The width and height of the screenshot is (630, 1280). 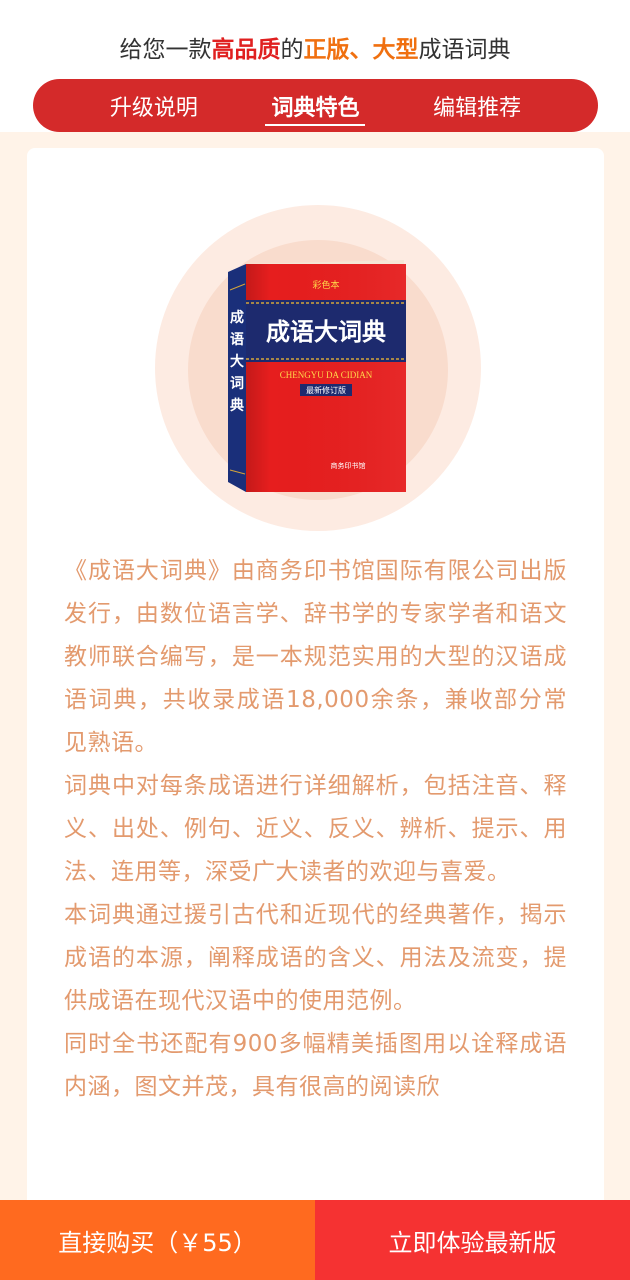 What do you see at coordinates (348, 465) in the screenshot?
I see `cover-publisher: 商务印书馆` at bounding box center [348, 465].